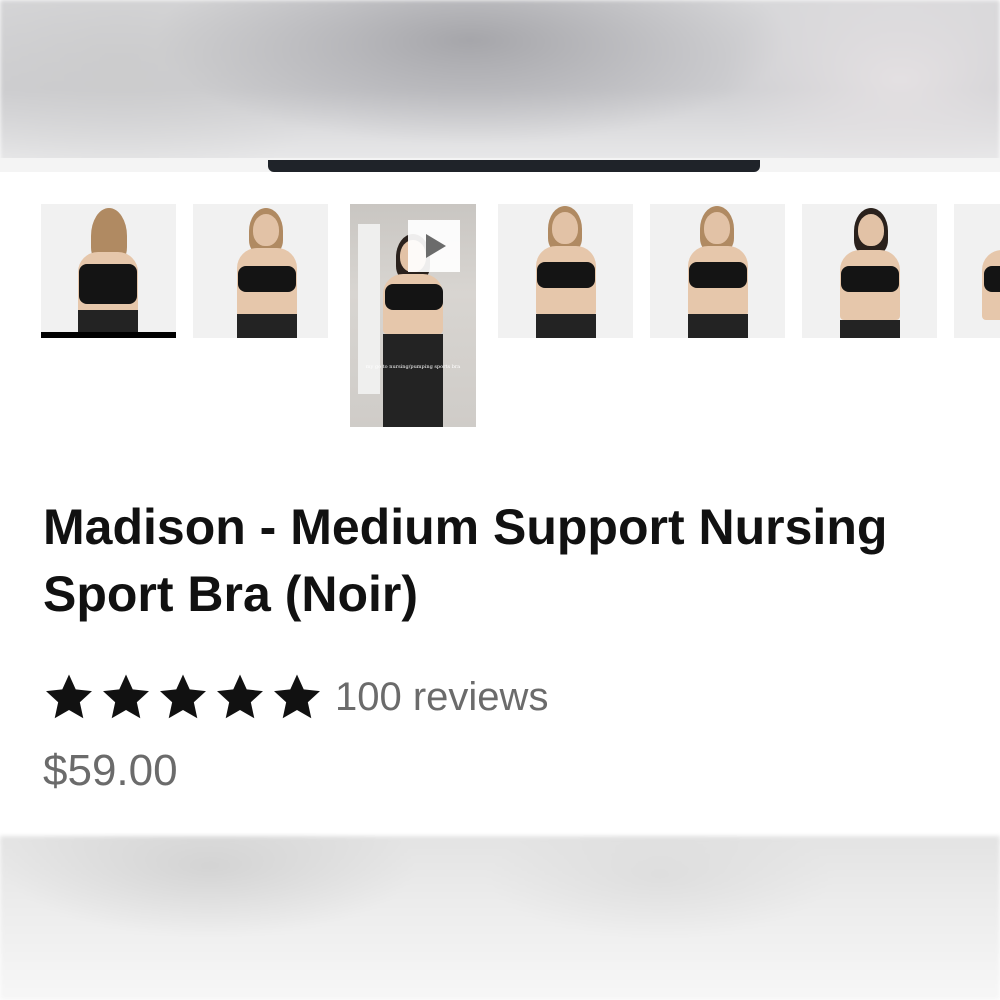  Describe the element at coordinates (441, 697) in the screenshot. I see `reviews-link: 100 reviews` at that location.